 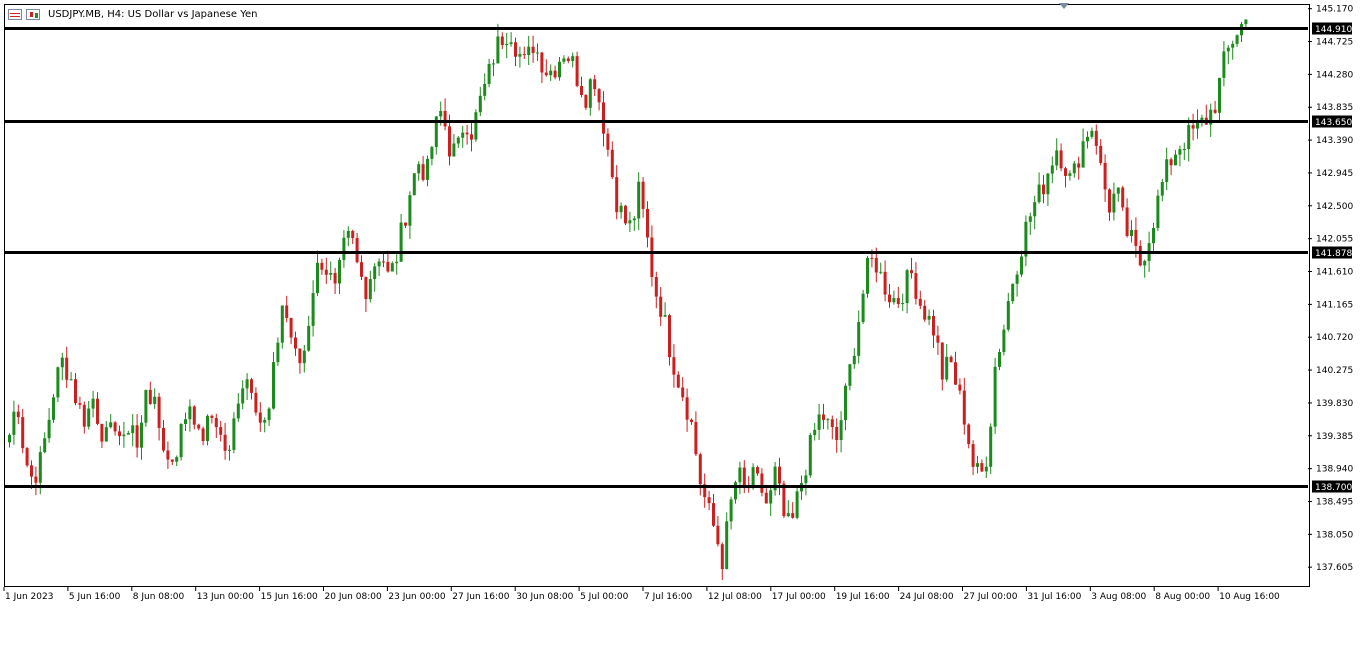 I want to click on x-tick-label: 5 Jun 16:00, so click(x=95, y=597).